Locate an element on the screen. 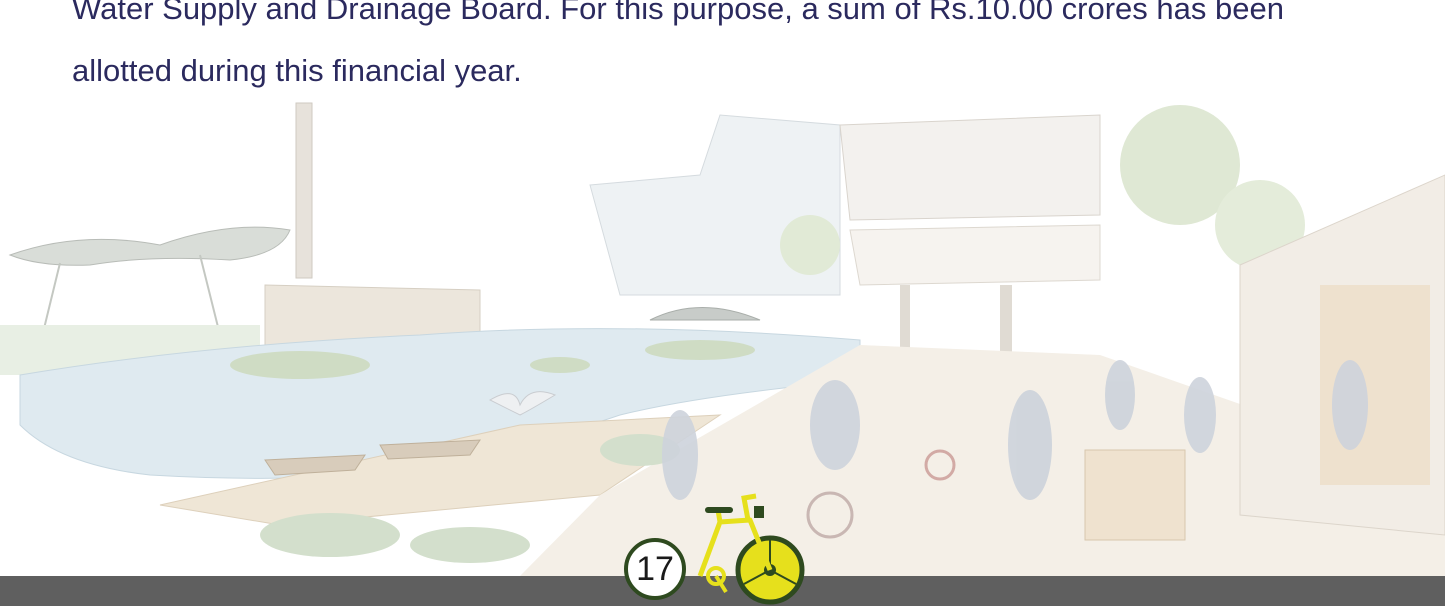 The height and width of the screenshot is (606, 1445). page-number-badge: 17 is located at coordinates (655, 569).